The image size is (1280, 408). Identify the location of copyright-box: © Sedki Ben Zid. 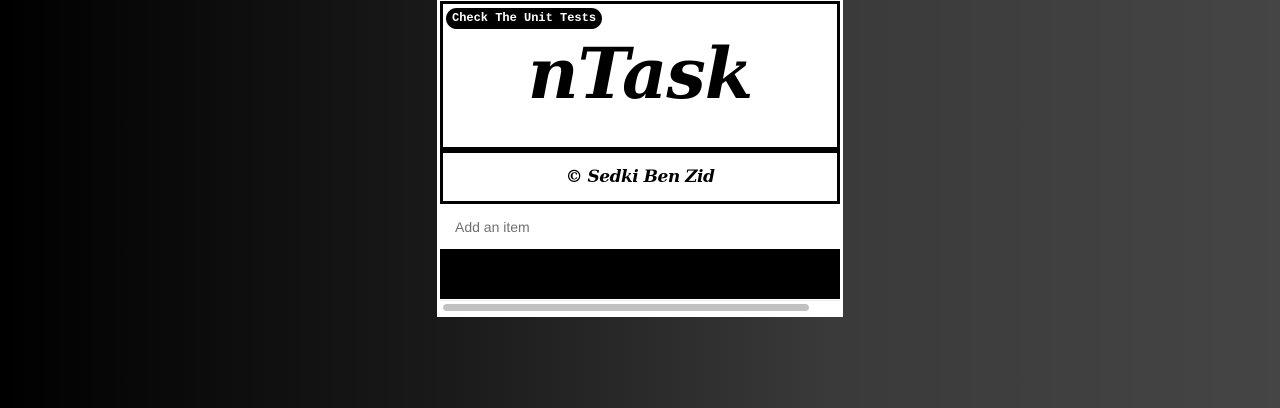
(640, 177).